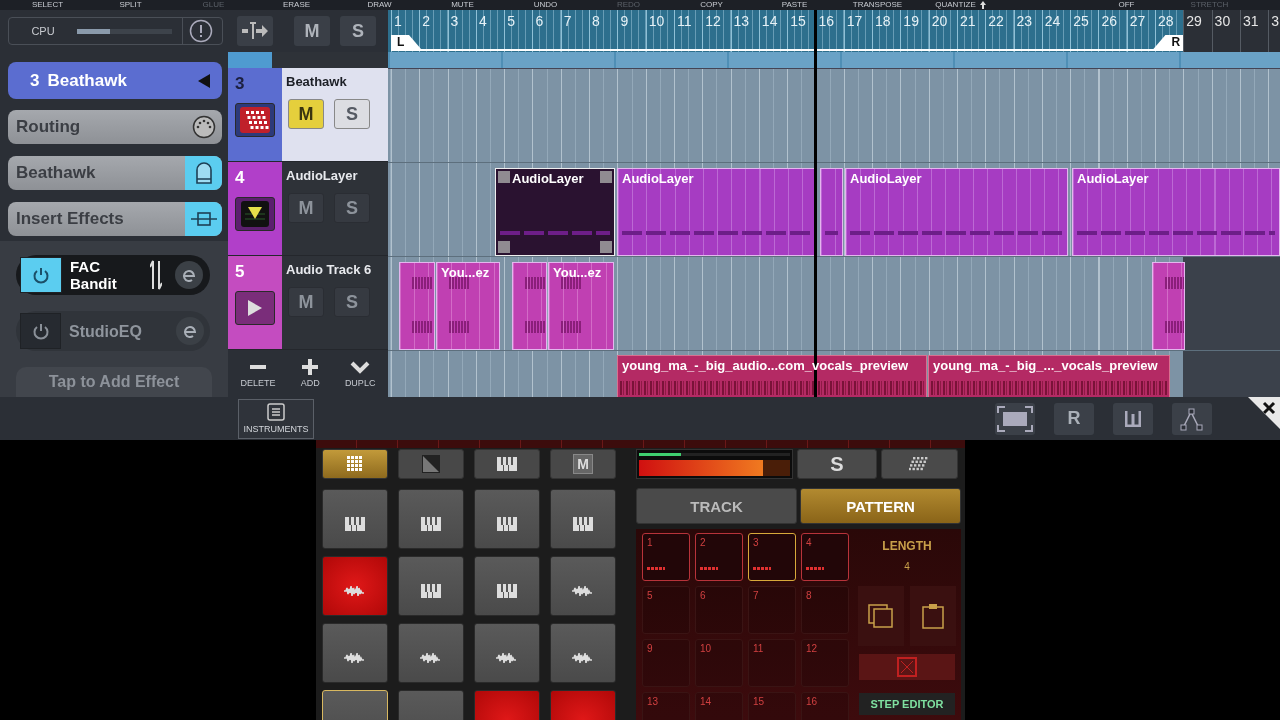  Describe the element at coordinates (1133, 418) in the screenshot. I see `write-button` at that location.